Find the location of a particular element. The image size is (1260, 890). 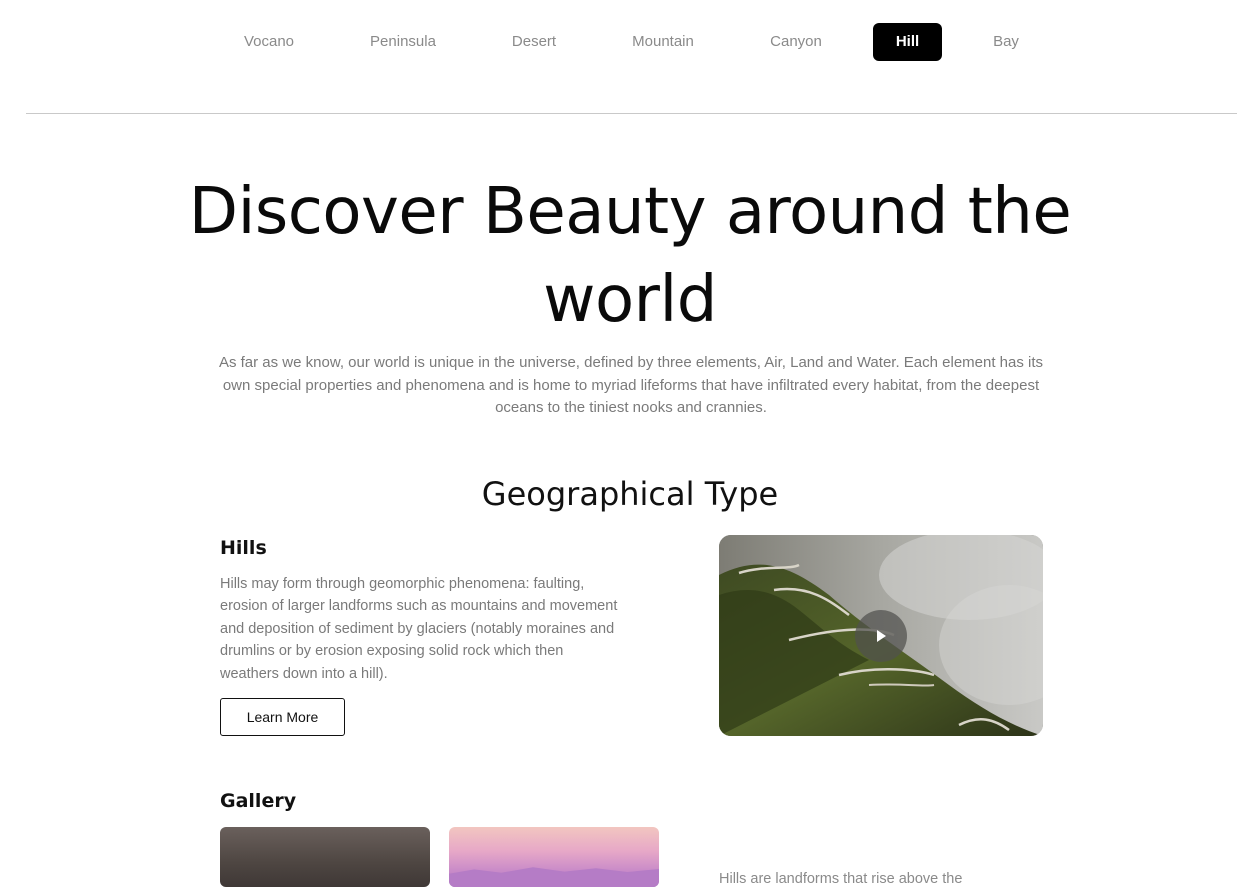

play-icon is located at coordinates (881, 636).